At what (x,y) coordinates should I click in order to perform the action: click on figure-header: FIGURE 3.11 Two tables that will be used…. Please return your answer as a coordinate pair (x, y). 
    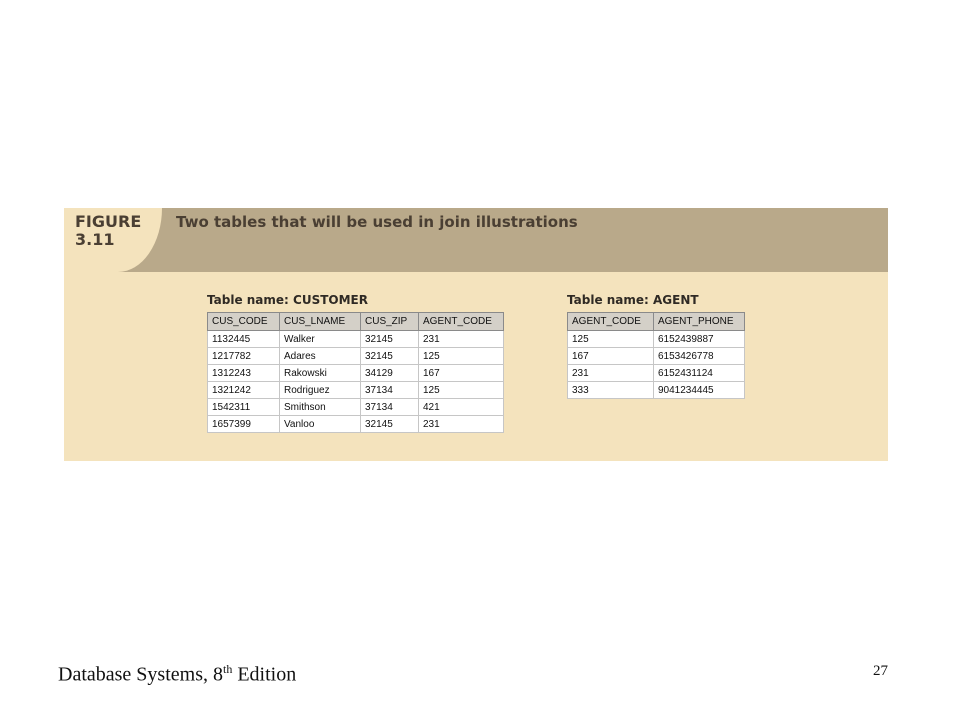
    Looking at the image, I should click on (476, 240).